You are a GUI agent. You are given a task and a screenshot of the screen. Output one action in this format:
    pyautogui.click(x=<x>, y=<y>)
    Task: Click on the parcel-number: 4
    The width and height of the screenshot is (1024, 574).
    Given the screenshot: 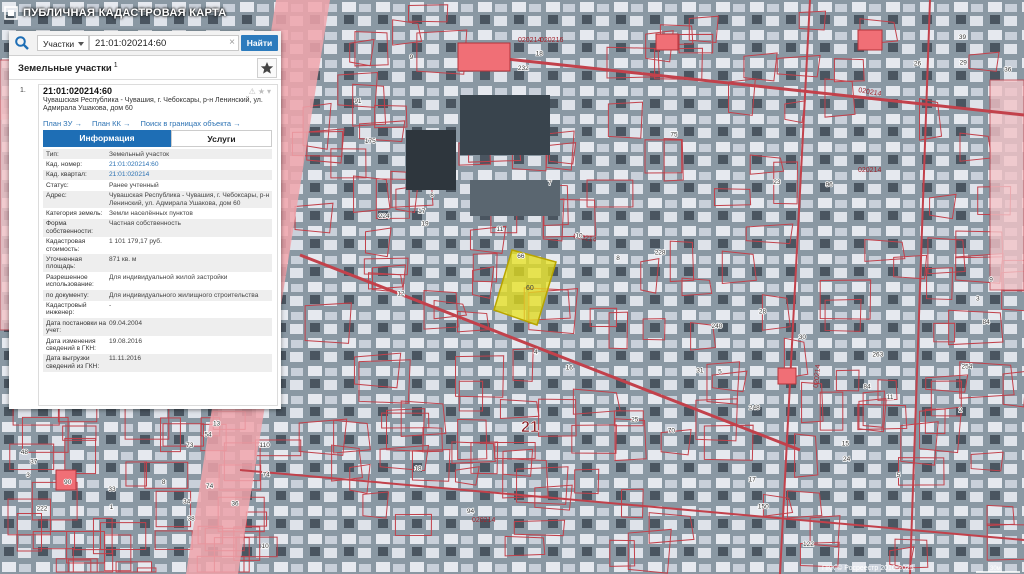 What is the action you would take?
    pyautogui.click(x=536, y=352)
    